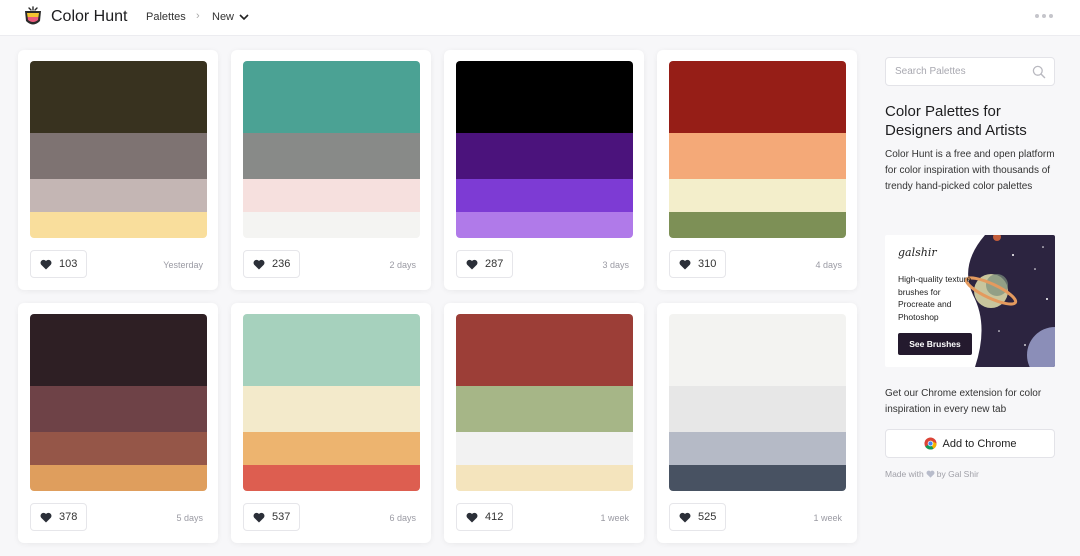  I want to click on palette-card: 412 1 week, so click(544, 423).